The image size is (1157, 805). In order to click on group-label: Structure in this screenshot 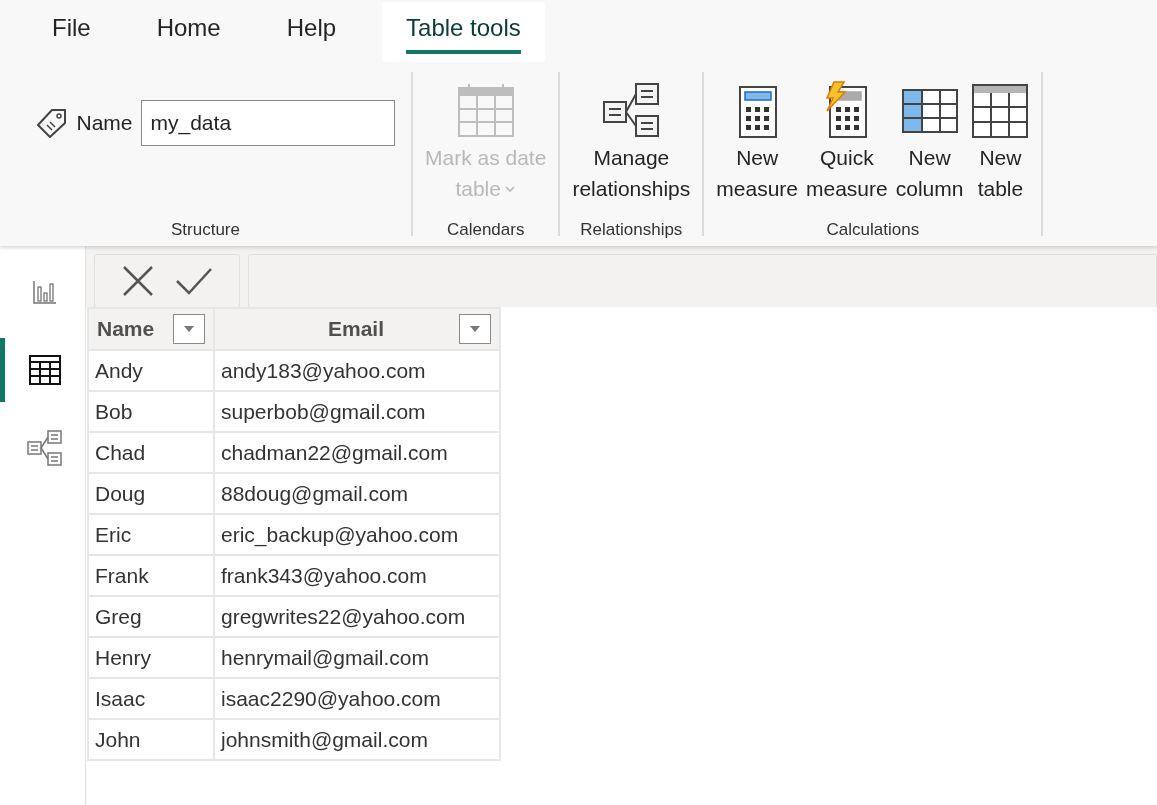, I will do `click(205, 229)`.